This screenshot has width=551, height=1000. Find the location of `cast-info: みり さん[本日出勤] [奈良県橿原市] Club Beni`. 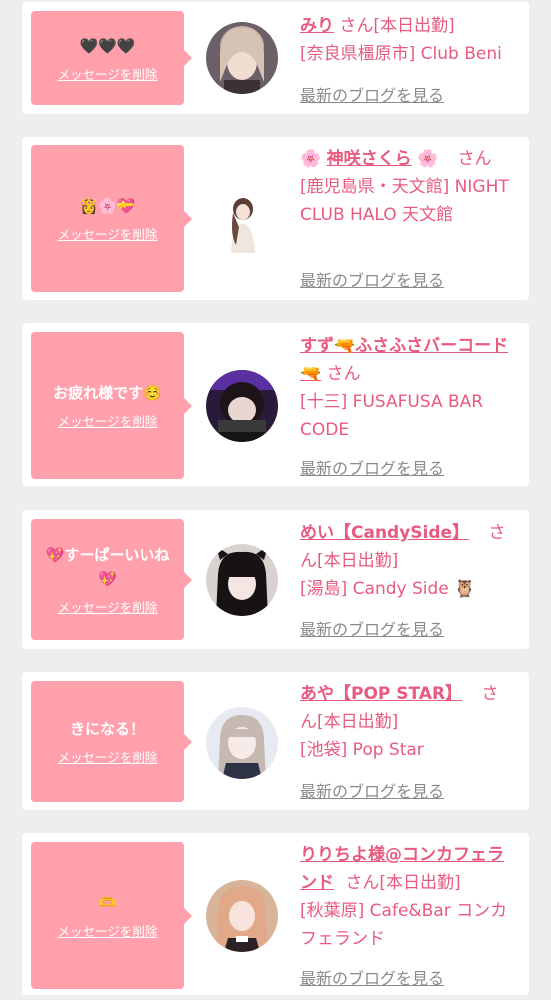

cast-info: みり さん[本日出勤] [奈良県橿原市] Club Beni is located at coordinates (406, 40).